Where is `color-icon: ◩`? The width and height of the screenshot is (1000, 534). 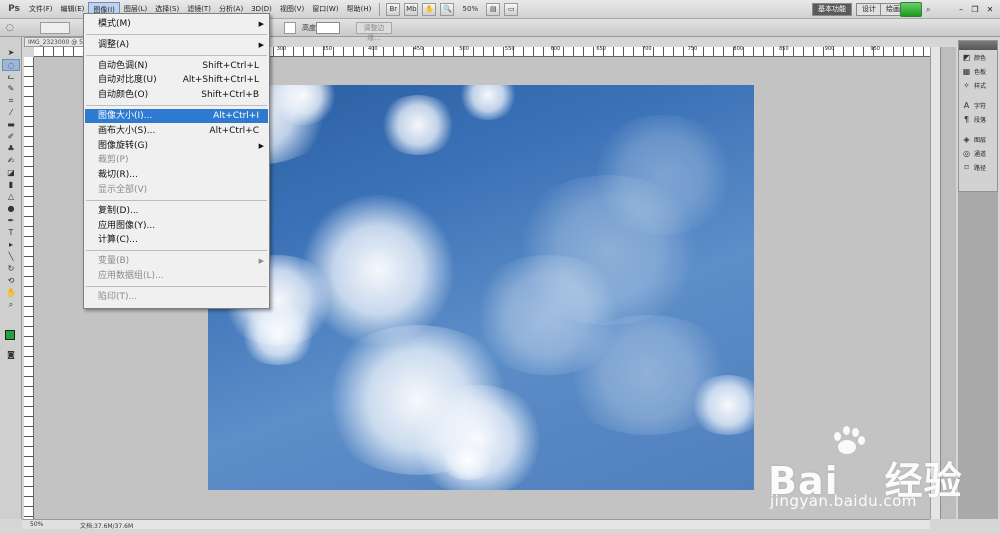
color-icon: ◩ is located at coordinates (966, 57).